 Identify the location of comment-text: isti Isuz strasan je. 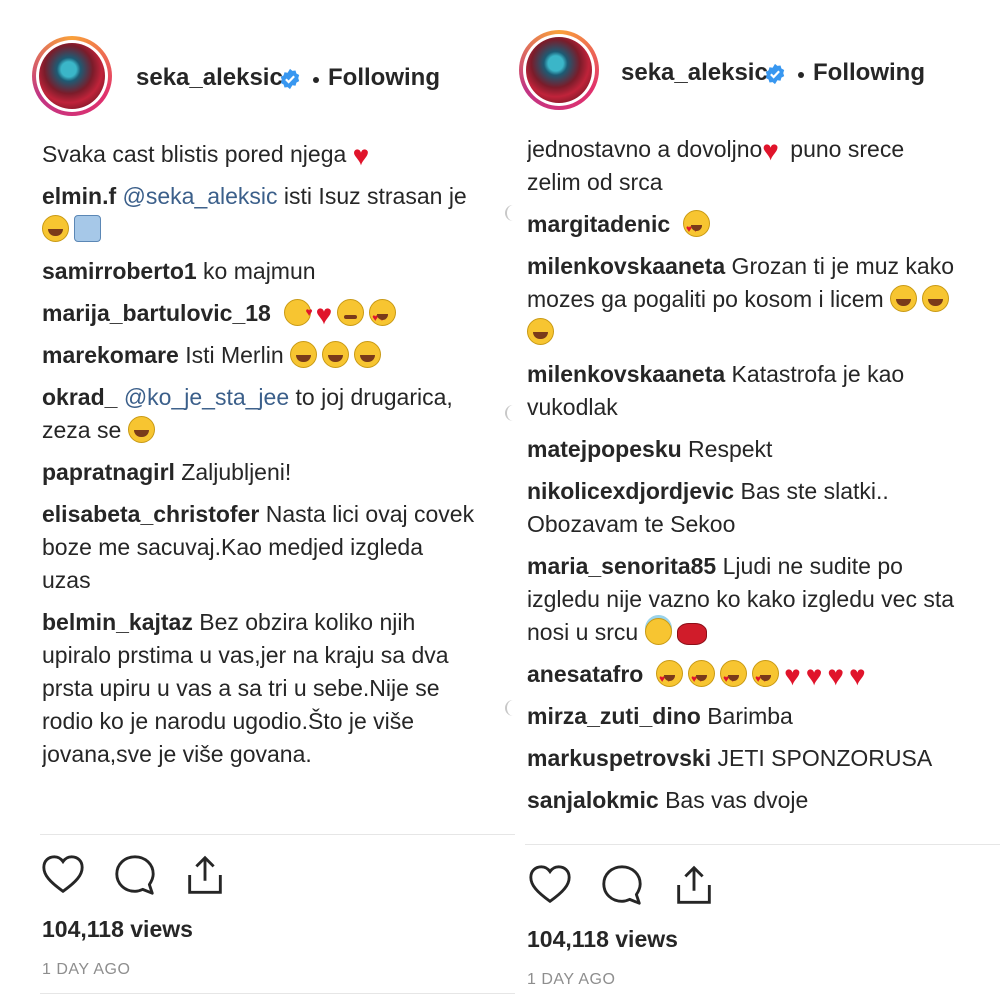
(372, 196).